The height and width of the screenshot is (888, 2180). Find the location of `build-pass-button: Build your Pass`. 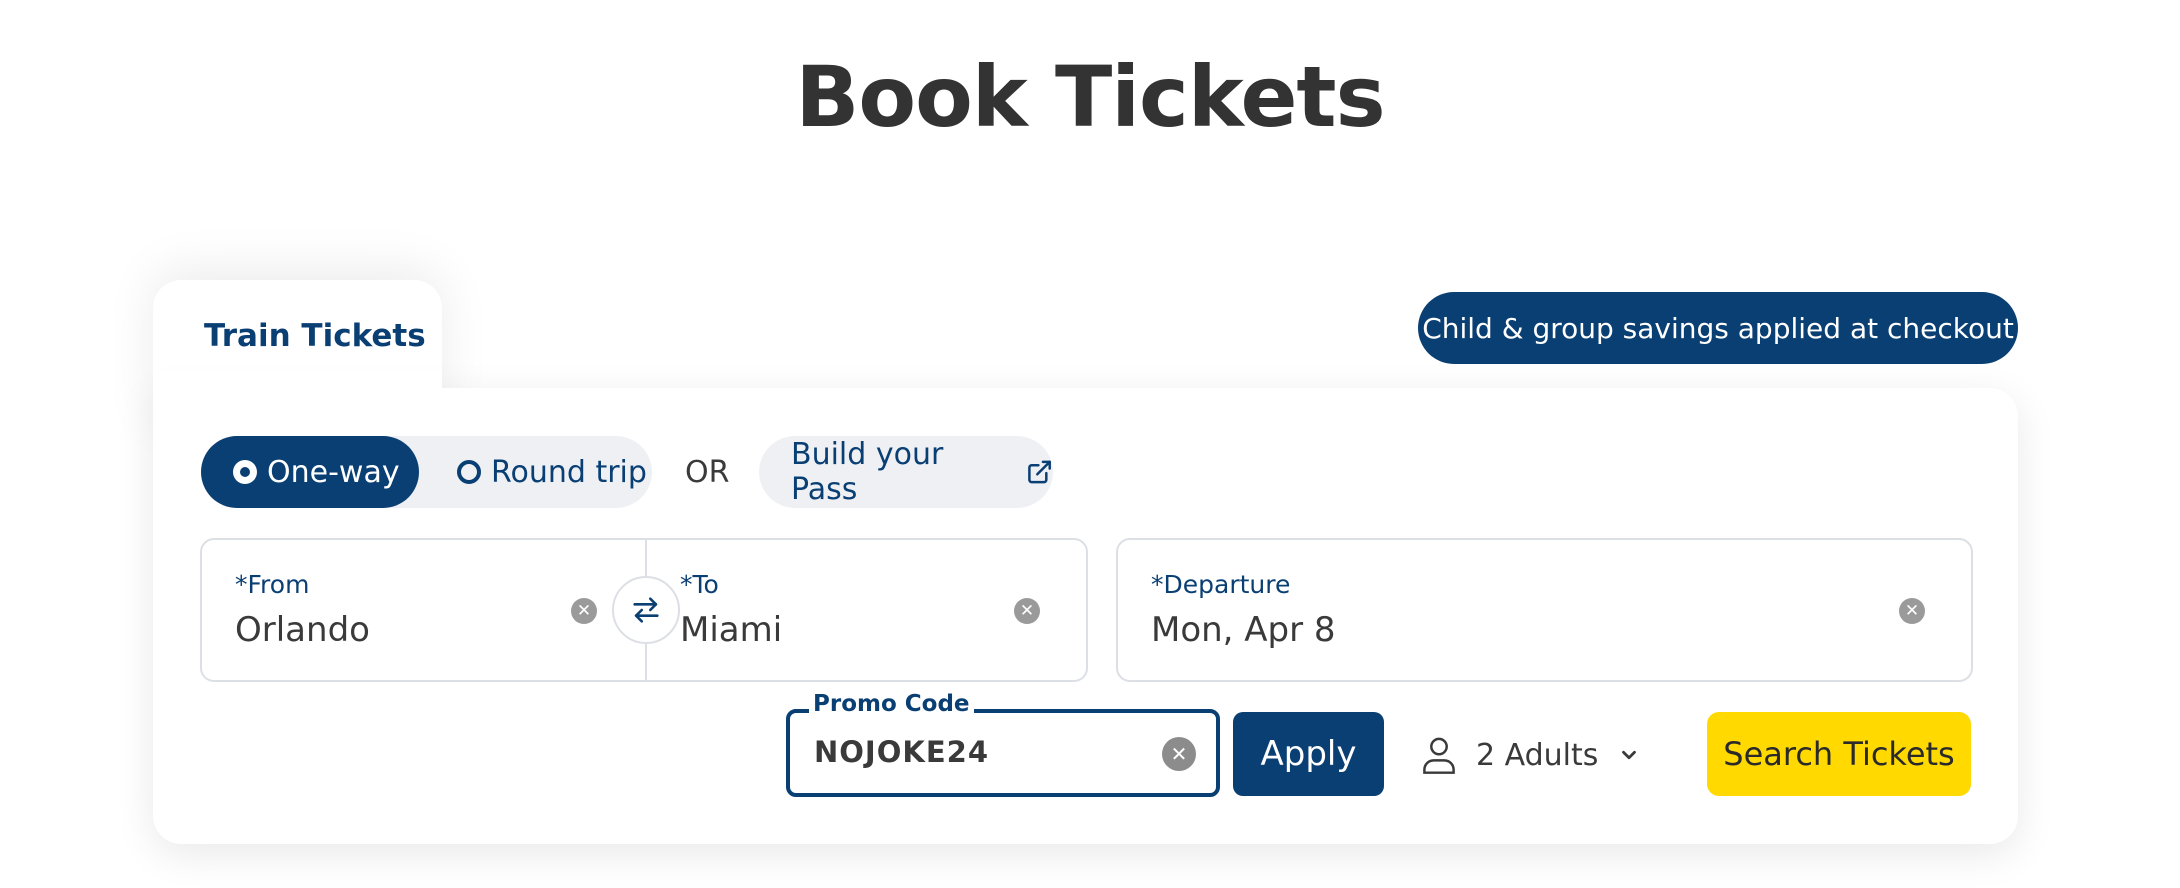

build-pass-button: Build your Pass is located at coordinates (906, 472).